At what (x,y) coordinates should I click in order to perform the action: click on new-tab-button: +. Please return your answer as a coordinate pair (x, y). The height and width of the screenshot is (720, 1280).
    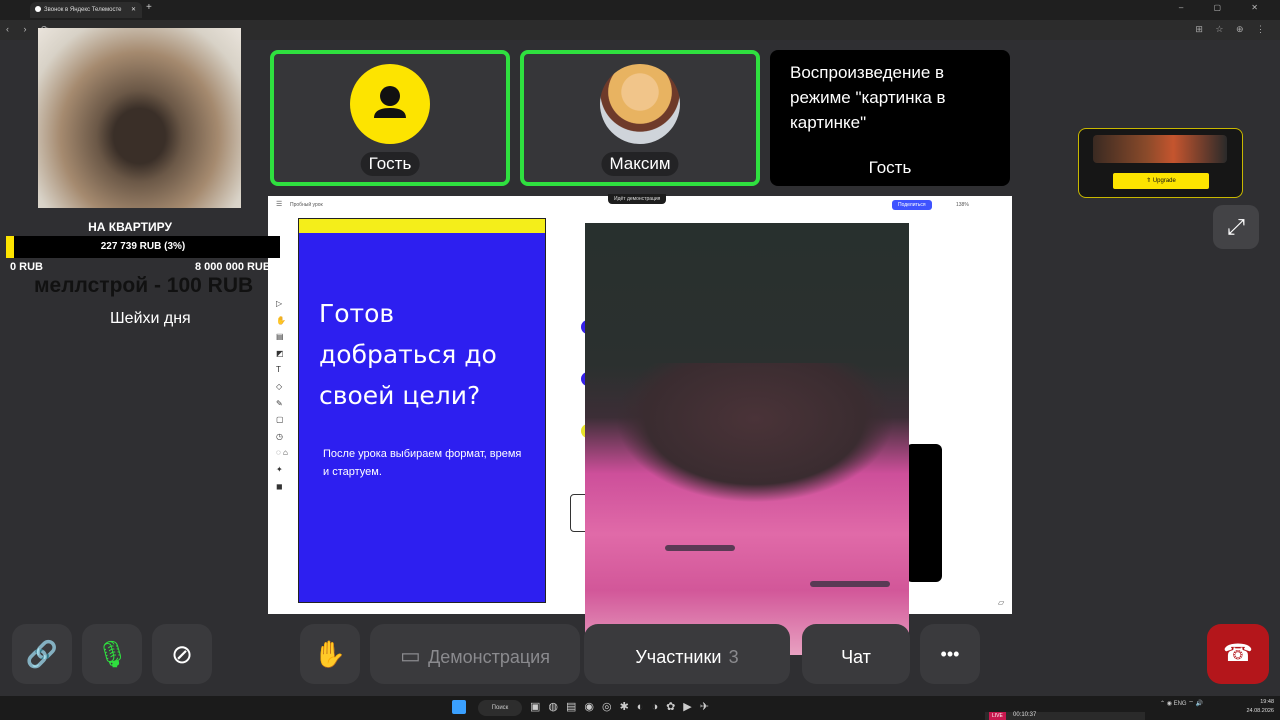
    Looking at the image, I should click on (149, 7).